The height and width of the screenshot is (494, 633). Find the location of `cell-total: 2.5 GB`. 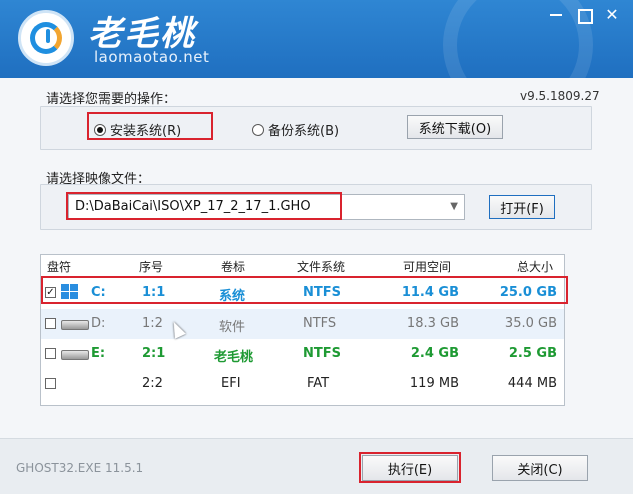

cell-total: 2.5 GB is located at coordinates (532, 353).